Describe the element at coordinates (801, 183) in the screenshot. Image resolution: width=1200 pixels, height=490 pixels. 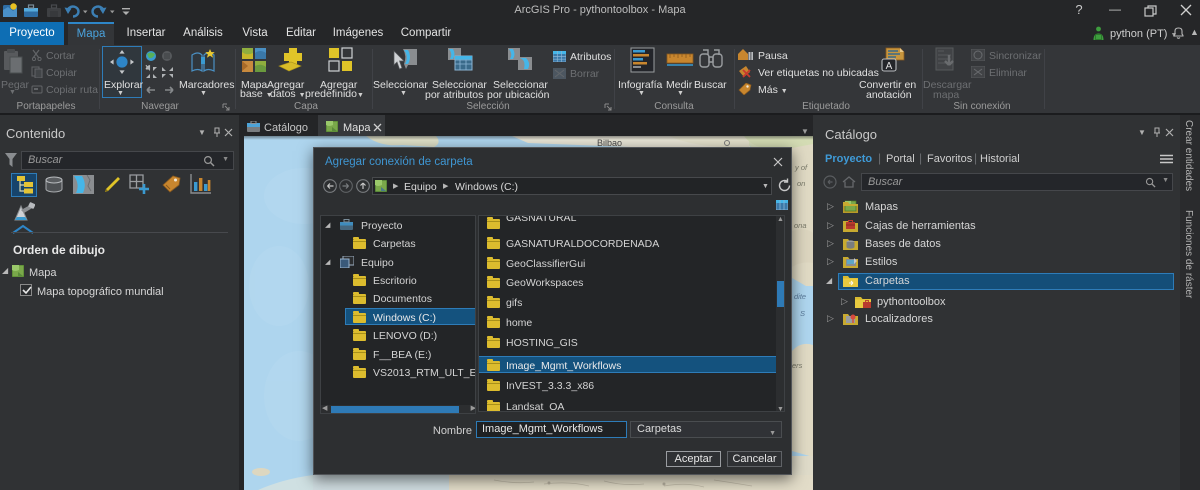
I see `svg-text: on` at that location.